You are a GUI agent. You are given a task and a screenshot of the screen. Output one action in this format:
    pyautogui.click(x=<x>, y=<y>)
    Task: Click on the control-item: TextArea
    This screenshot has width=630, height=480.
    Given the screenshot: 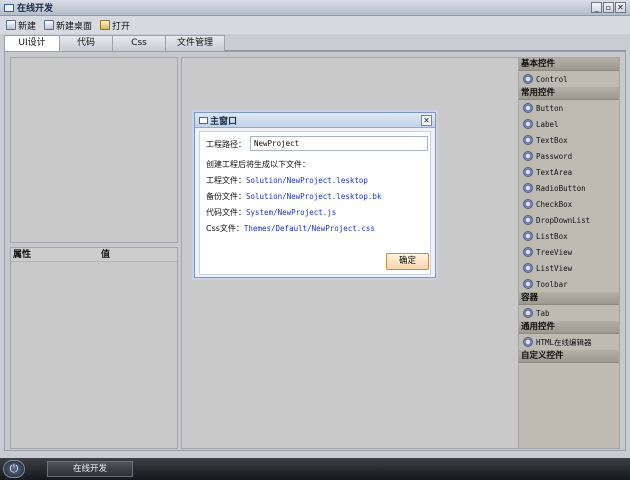 What is the action you would take?
    pyautogui.click(x=569, y=172)
    